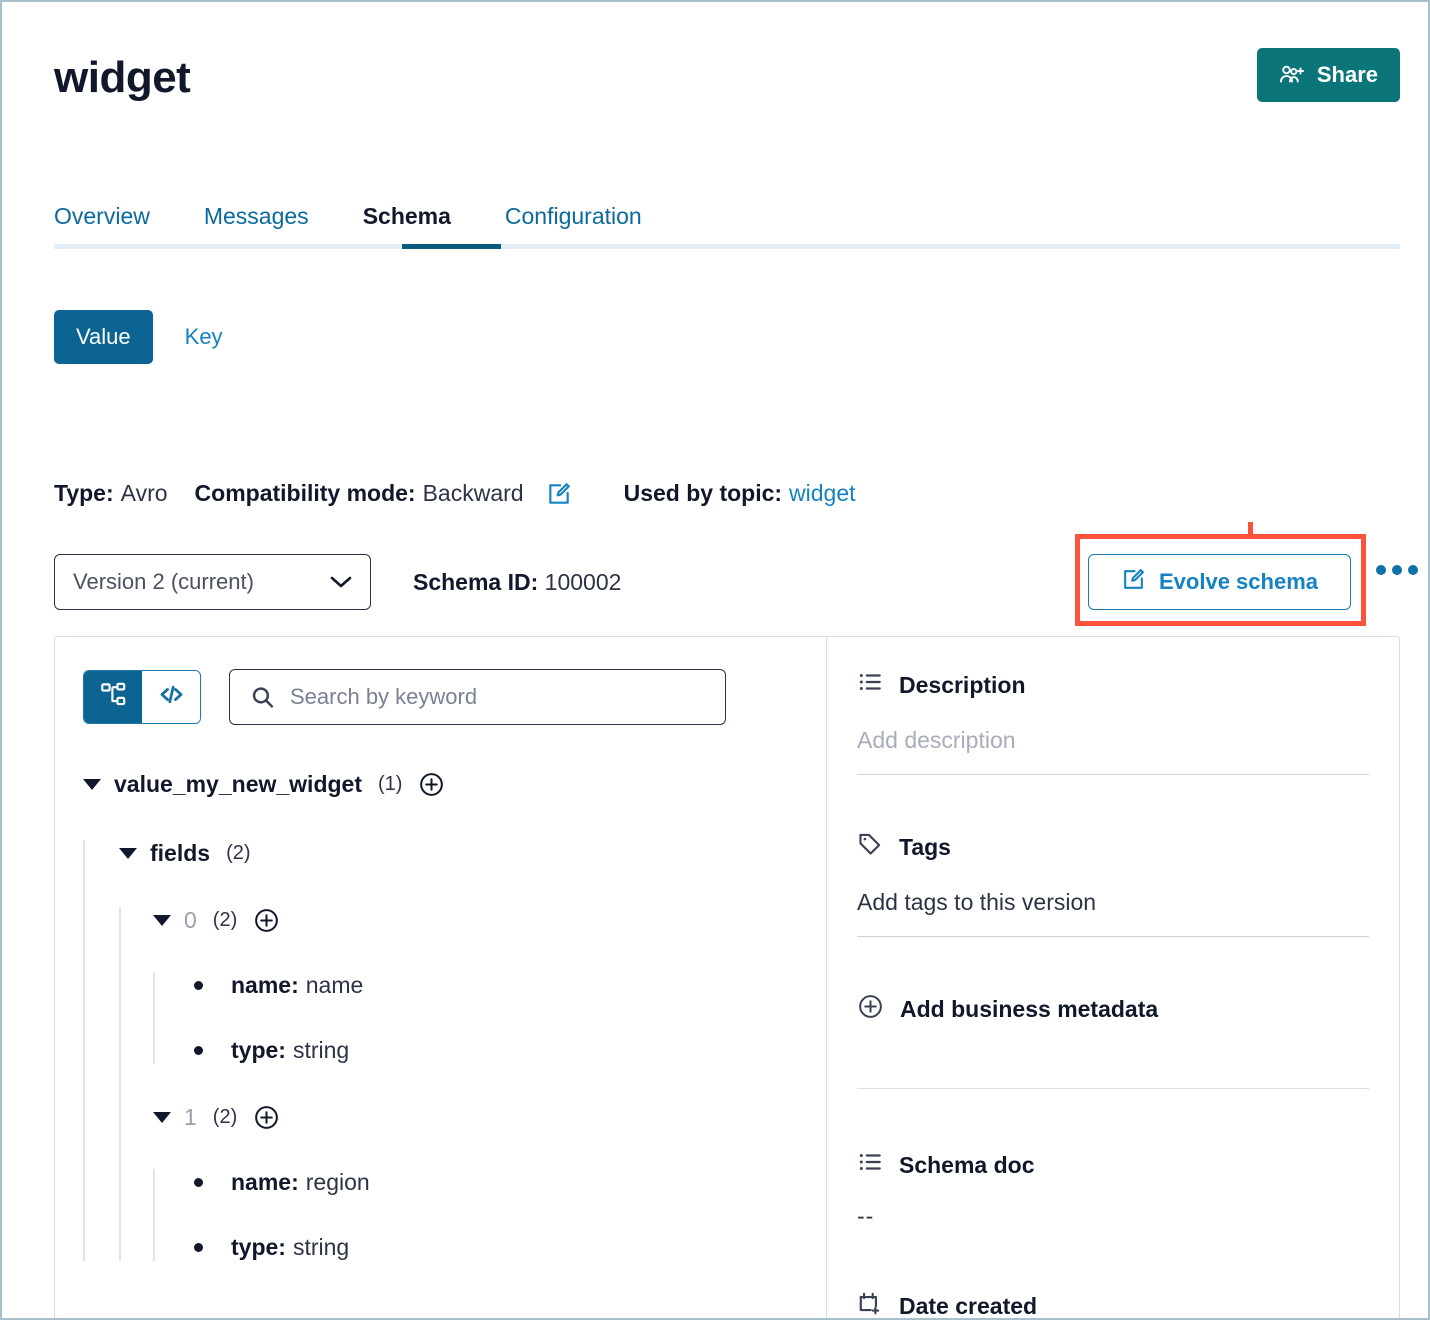  I want to click on schema-id-label: Schema ID:, so click(476, 581).